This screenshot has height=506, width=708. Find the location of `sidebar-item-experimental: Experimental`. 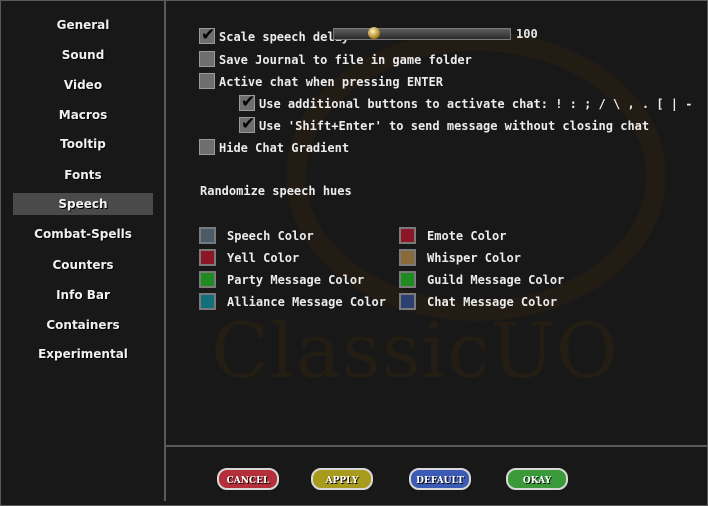

sidebar-item-experimental: Experimental is located at coordinates (83, 354).